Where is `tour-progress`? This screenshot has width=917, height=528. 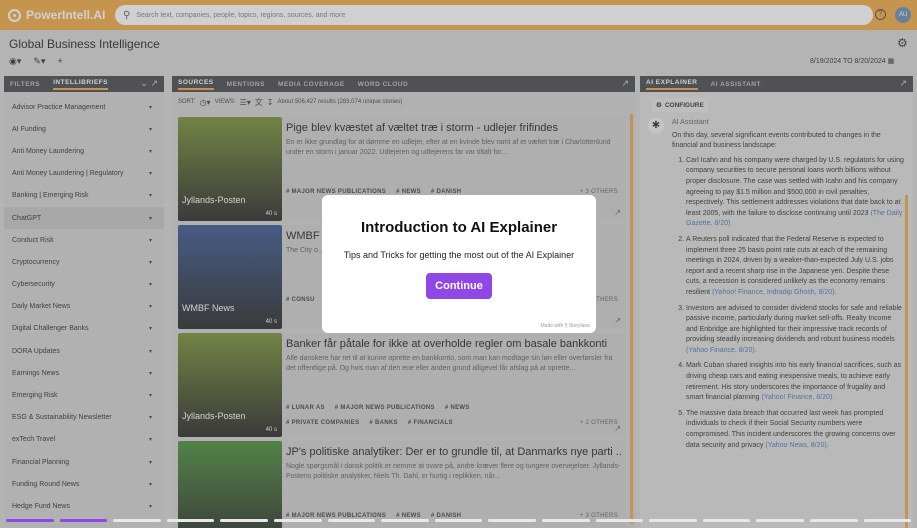
tour-progress is located at coordinates (458, 521).